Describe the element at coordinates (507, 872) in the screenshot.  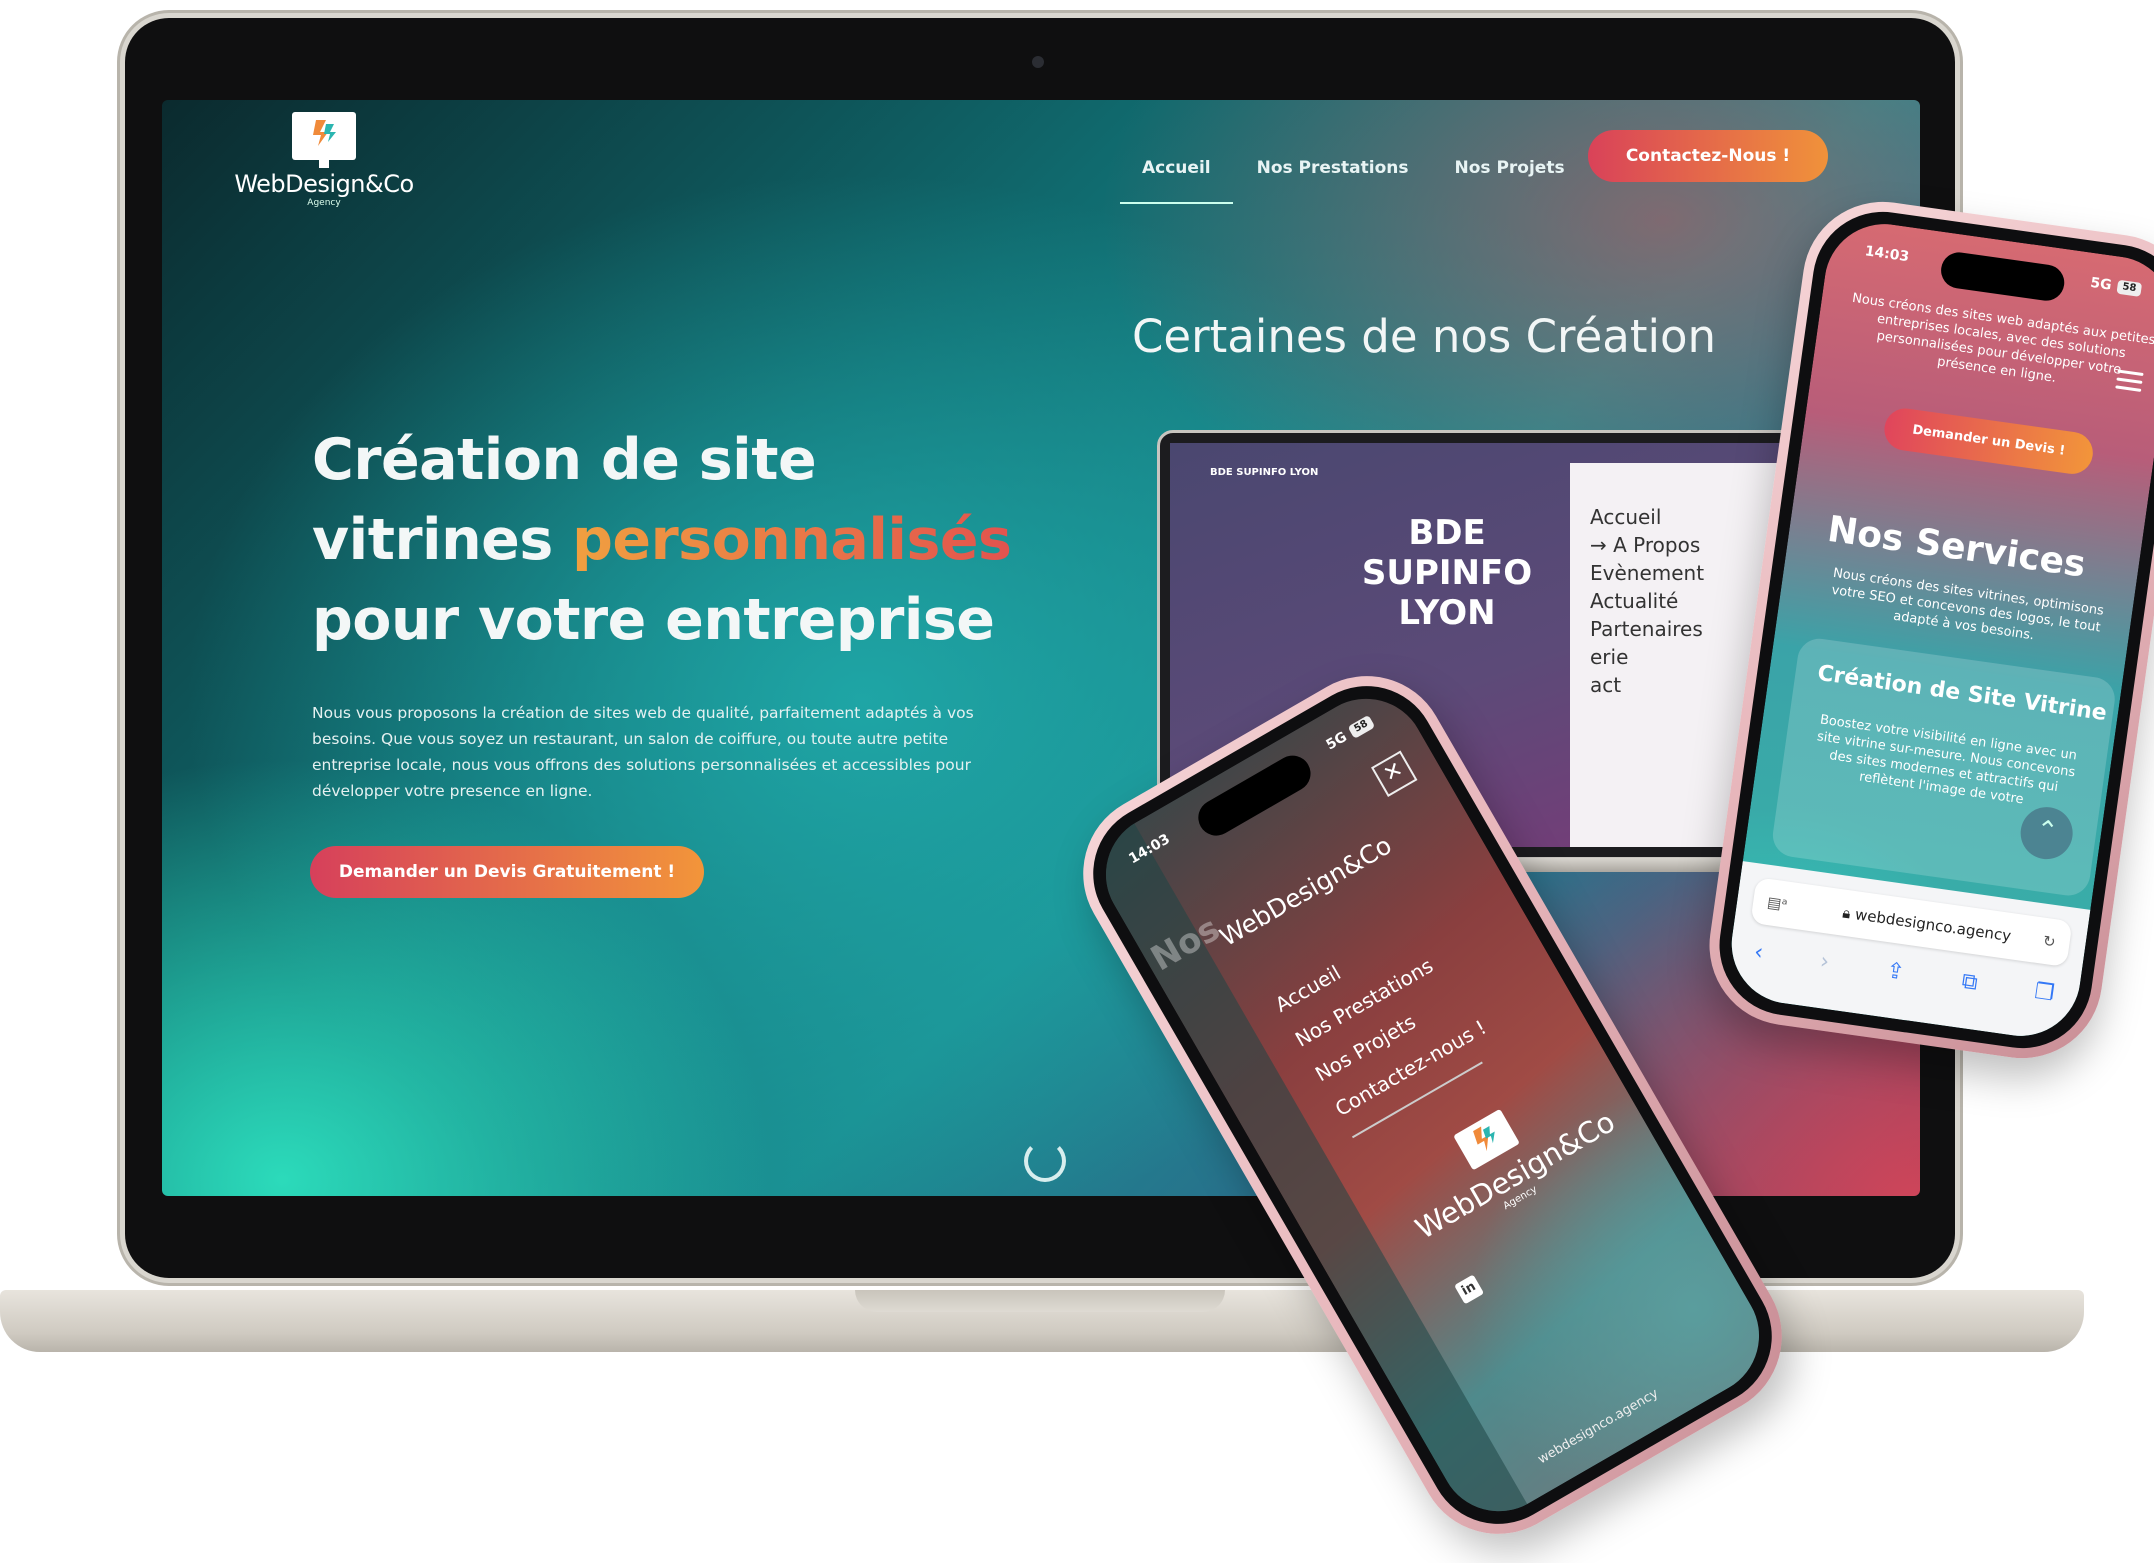
I see `quote-button: Demander un Devis Gratuitement !` at that location.